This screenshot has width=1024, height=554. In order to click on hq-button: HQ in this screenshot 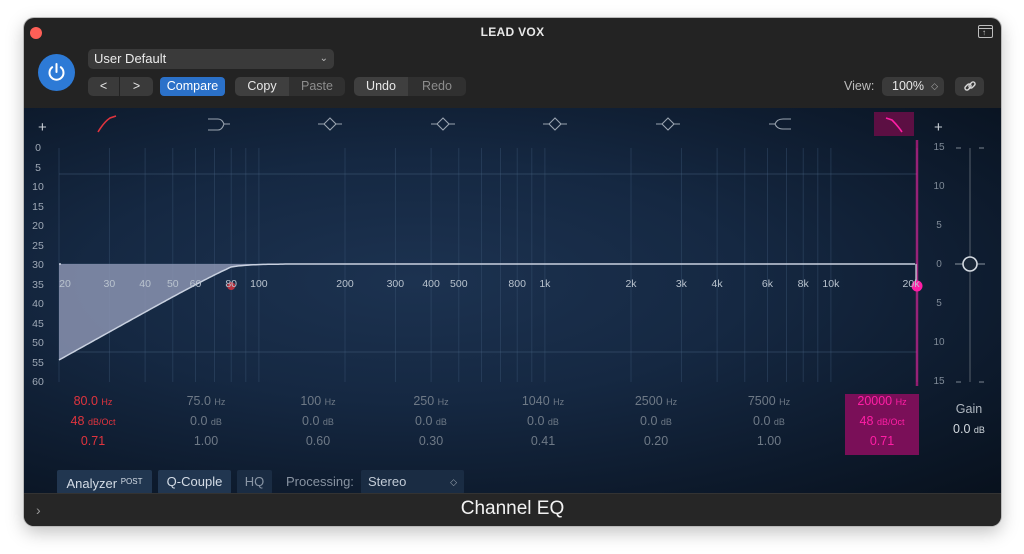, I will do `click(254, 482)`.